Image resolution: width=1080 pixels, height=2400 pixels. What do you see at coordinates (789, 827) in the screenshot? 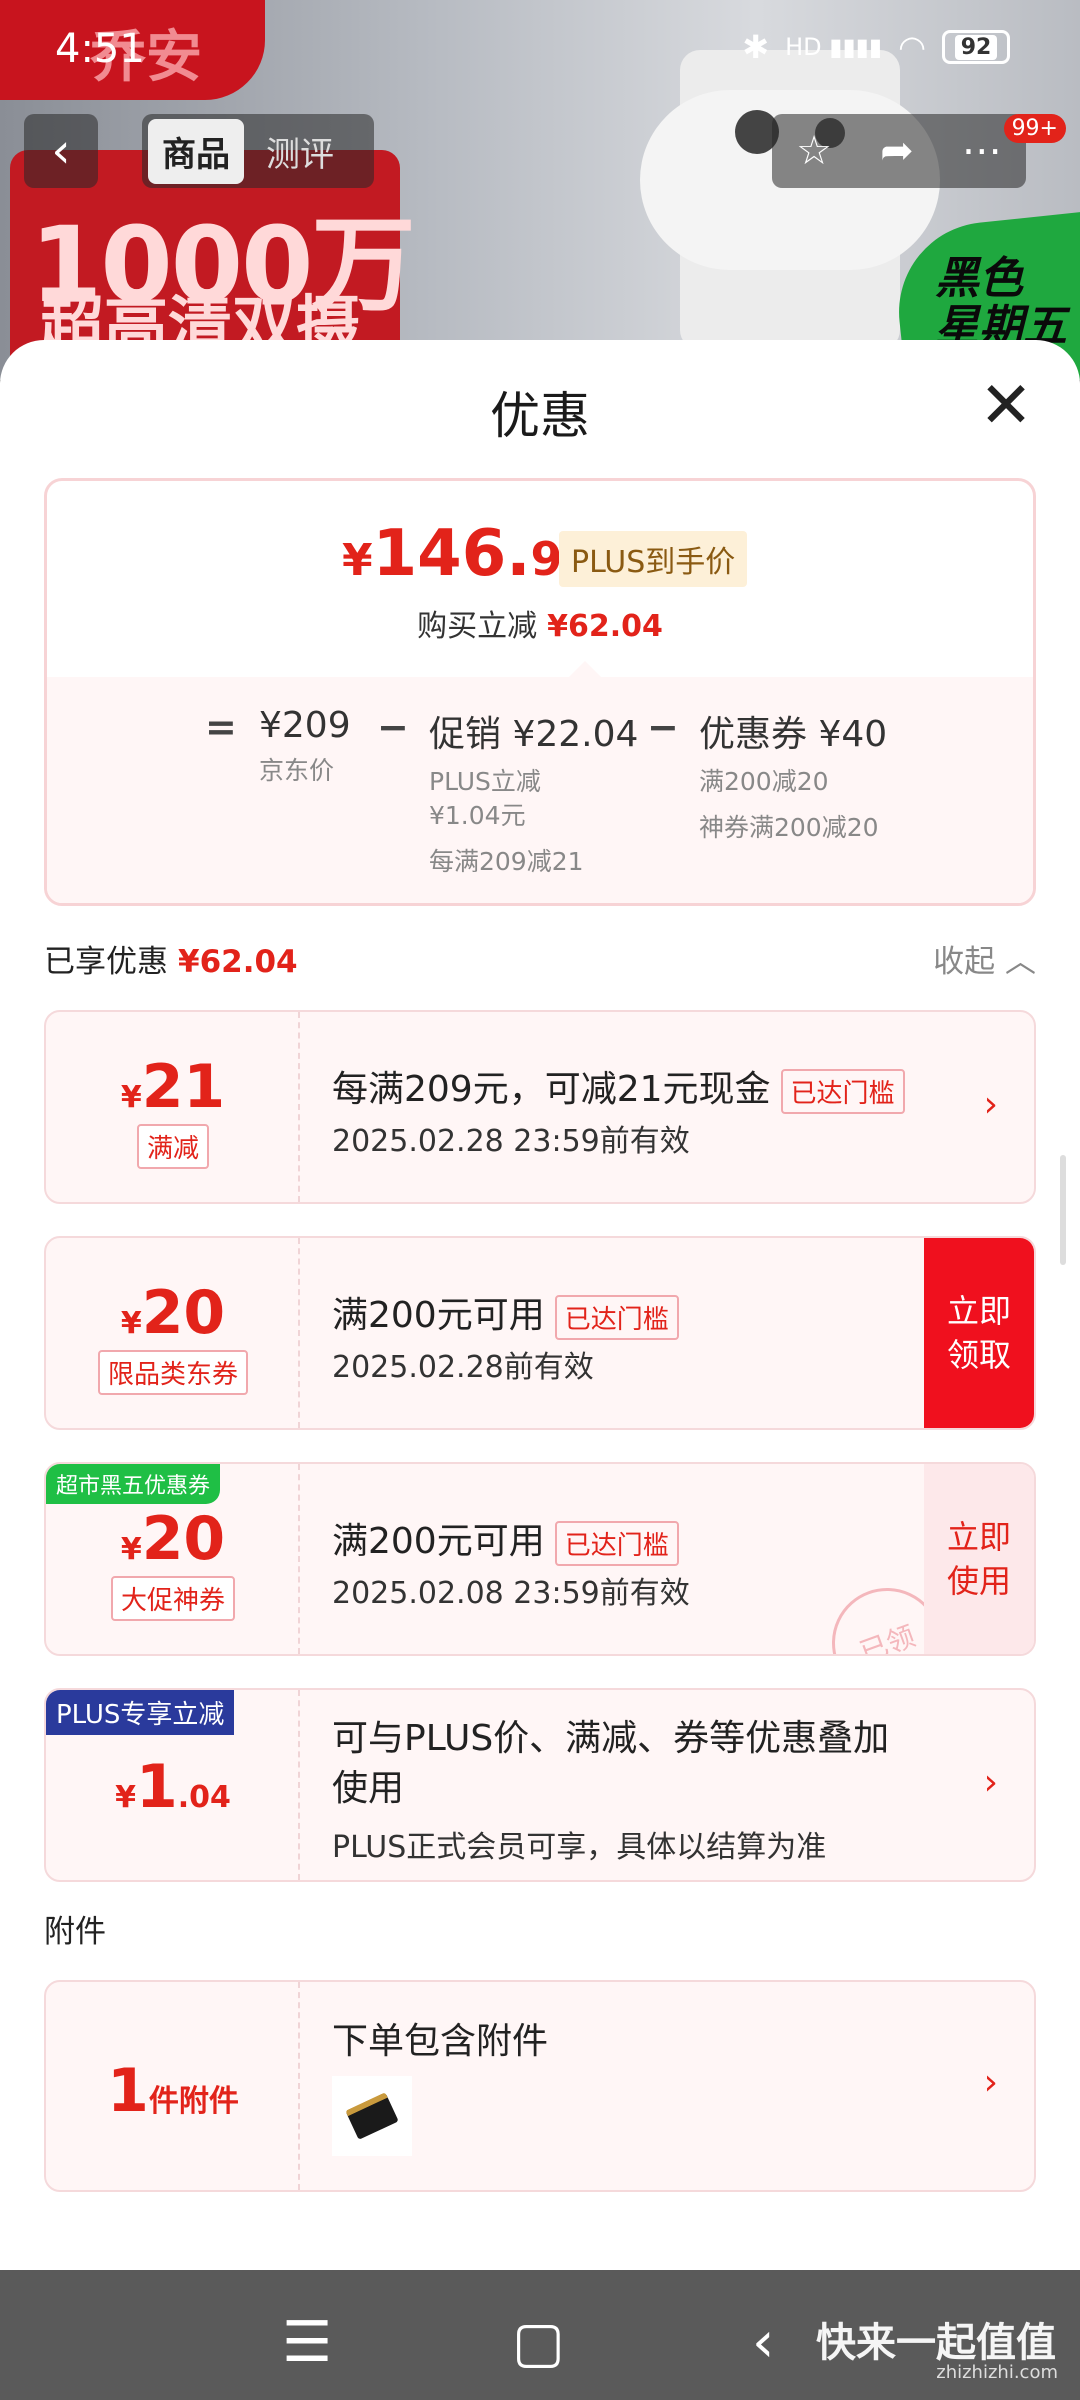
I see `coupon-sub-2: 神券满200减20` at bounding box center [789, 827].